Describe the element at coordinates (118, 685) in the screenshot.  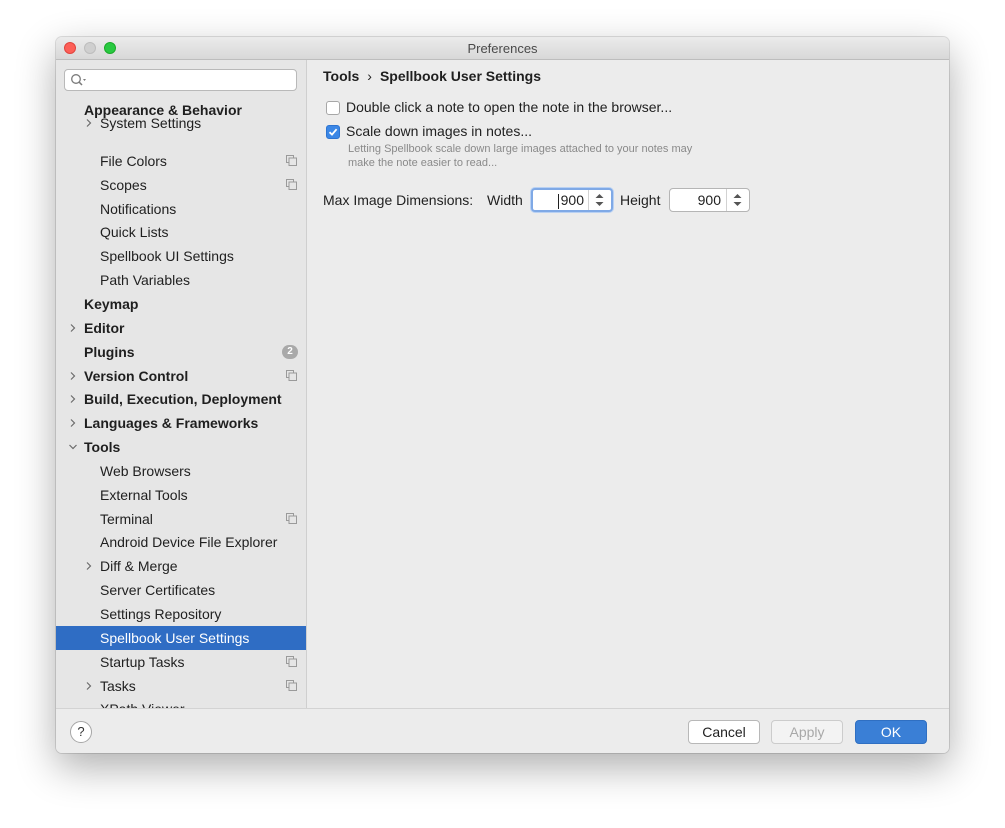
I see `sidebar-item-label: Tasks` at that location.